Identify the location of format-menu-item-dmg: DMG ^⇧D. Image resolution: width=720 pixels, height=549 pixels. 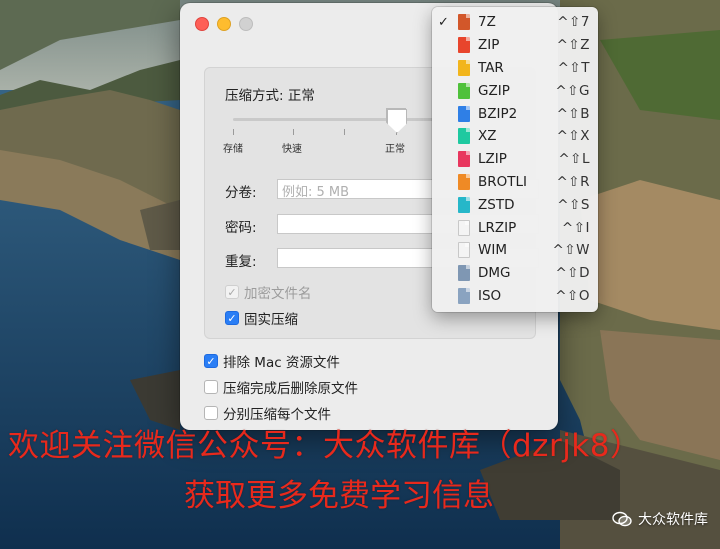
(515, 273).